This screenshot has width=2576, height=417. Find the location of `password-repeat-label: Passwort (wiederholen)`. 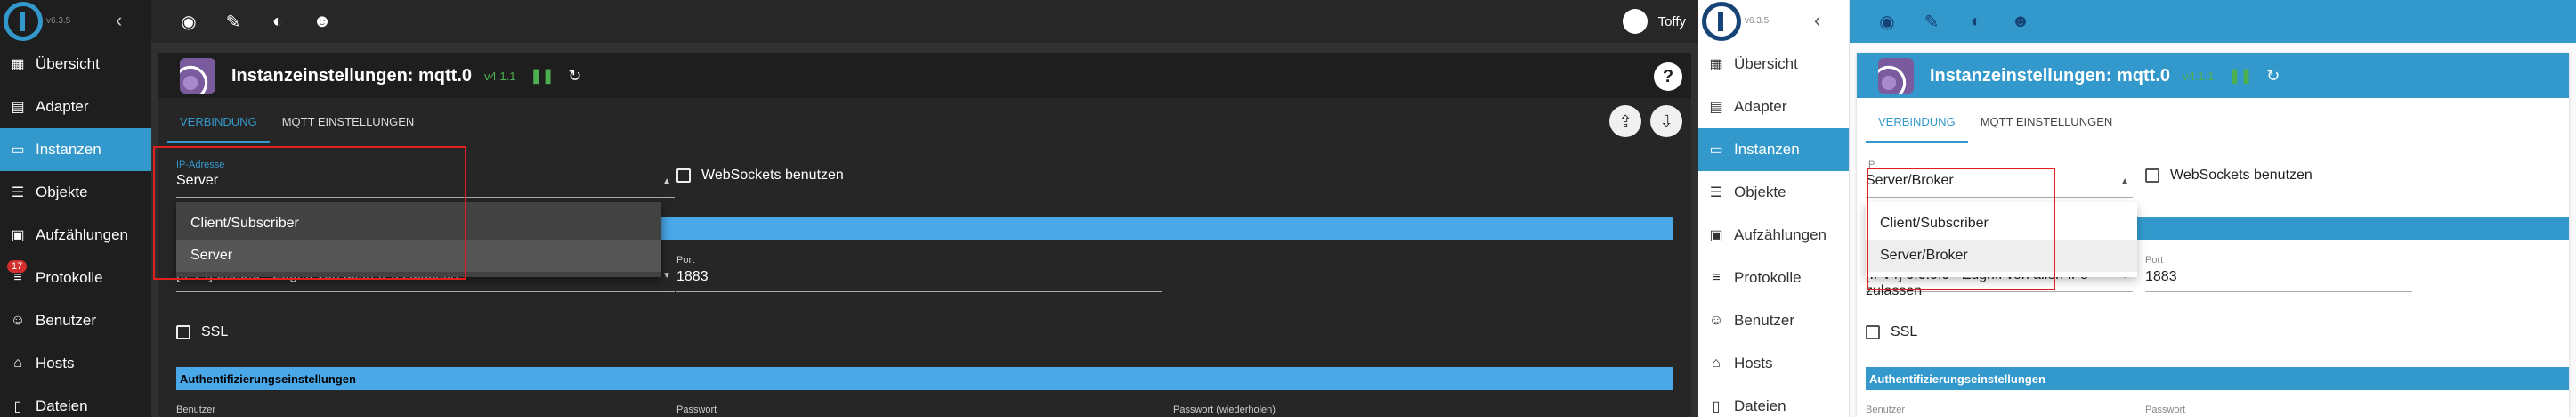

password-repeat-label: Passwort (wiederholen) is located at coordinates (1225, 410).